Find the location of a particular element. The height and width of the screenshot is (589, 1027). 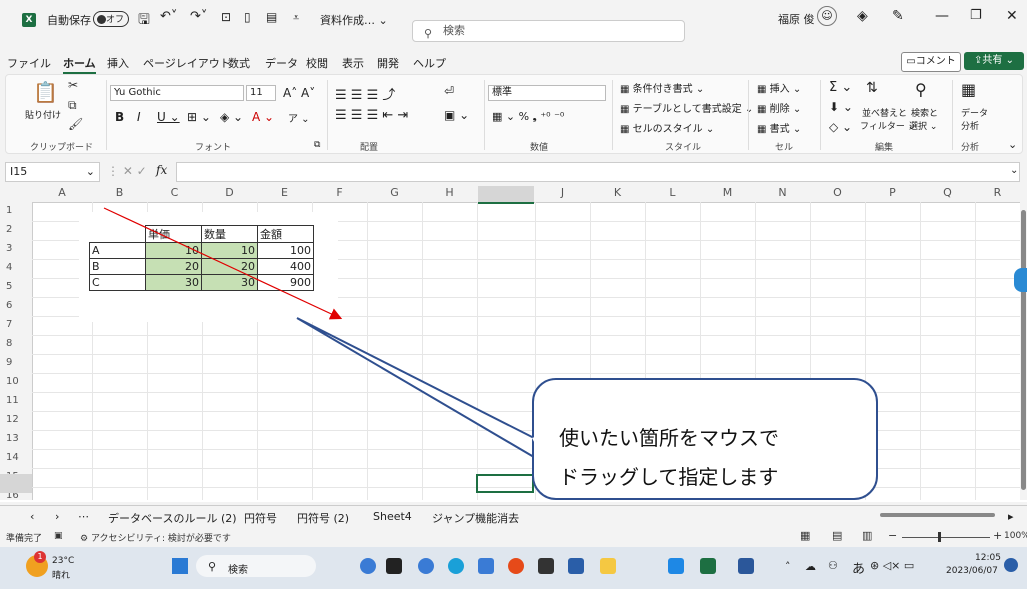

scroll-right-icon: ▸ is located at coordinates (1011, 516).